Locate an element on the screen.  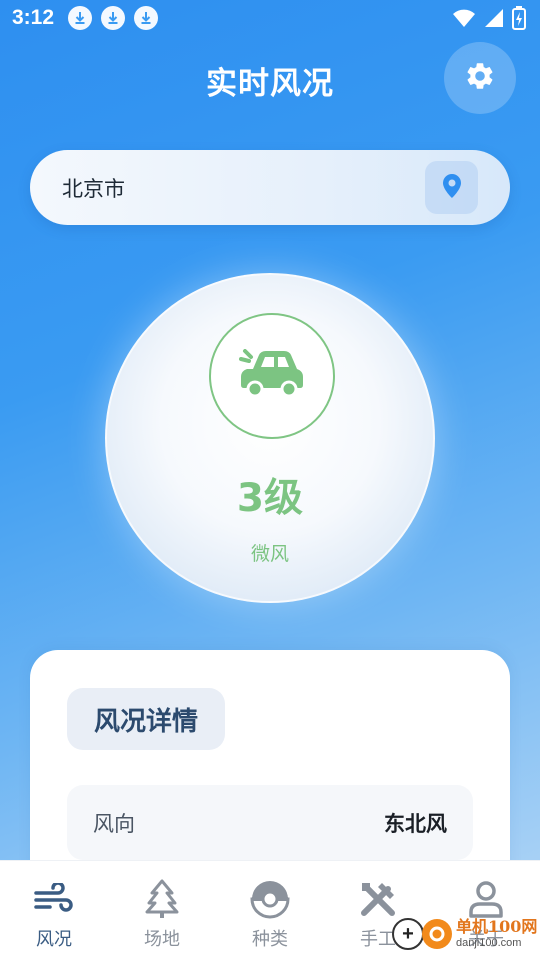
detail-row-wind-direction: 风向 东北风 is located at coordinates (270, 822).